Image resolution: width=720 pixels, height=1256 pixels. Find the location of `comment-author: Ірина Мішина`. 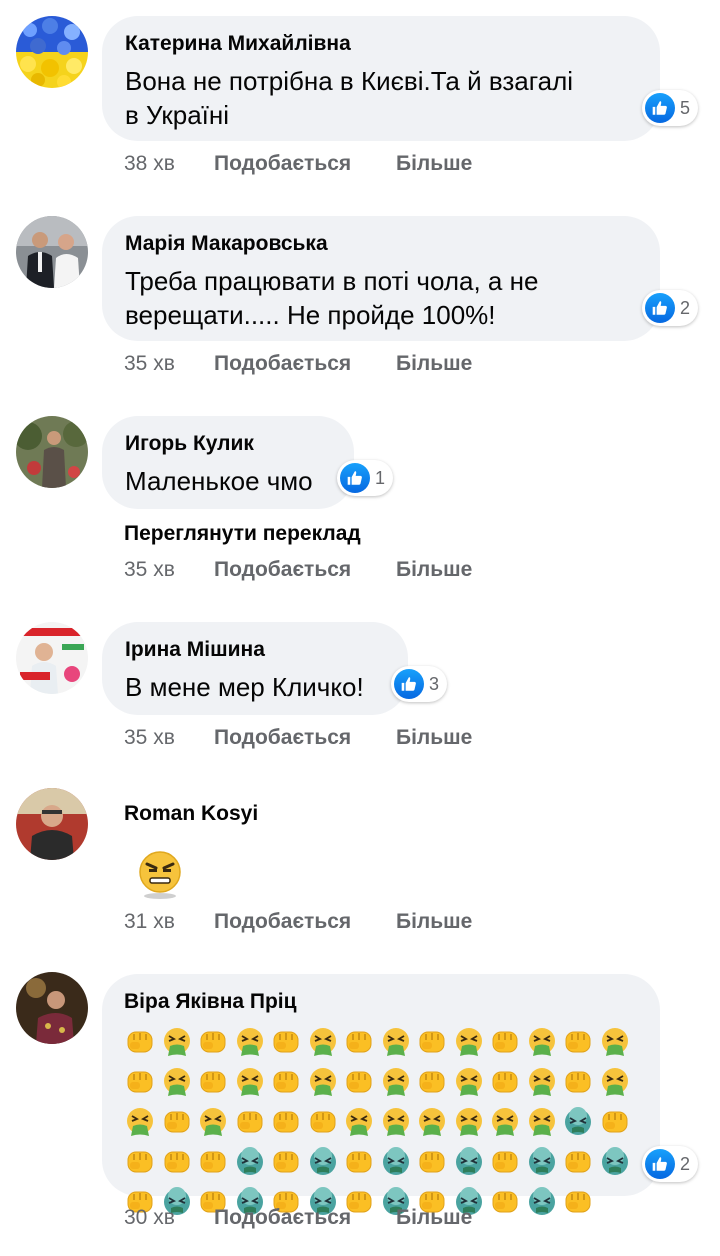

comment-author: Ірина Мішина is located at coordinates (254, 650).